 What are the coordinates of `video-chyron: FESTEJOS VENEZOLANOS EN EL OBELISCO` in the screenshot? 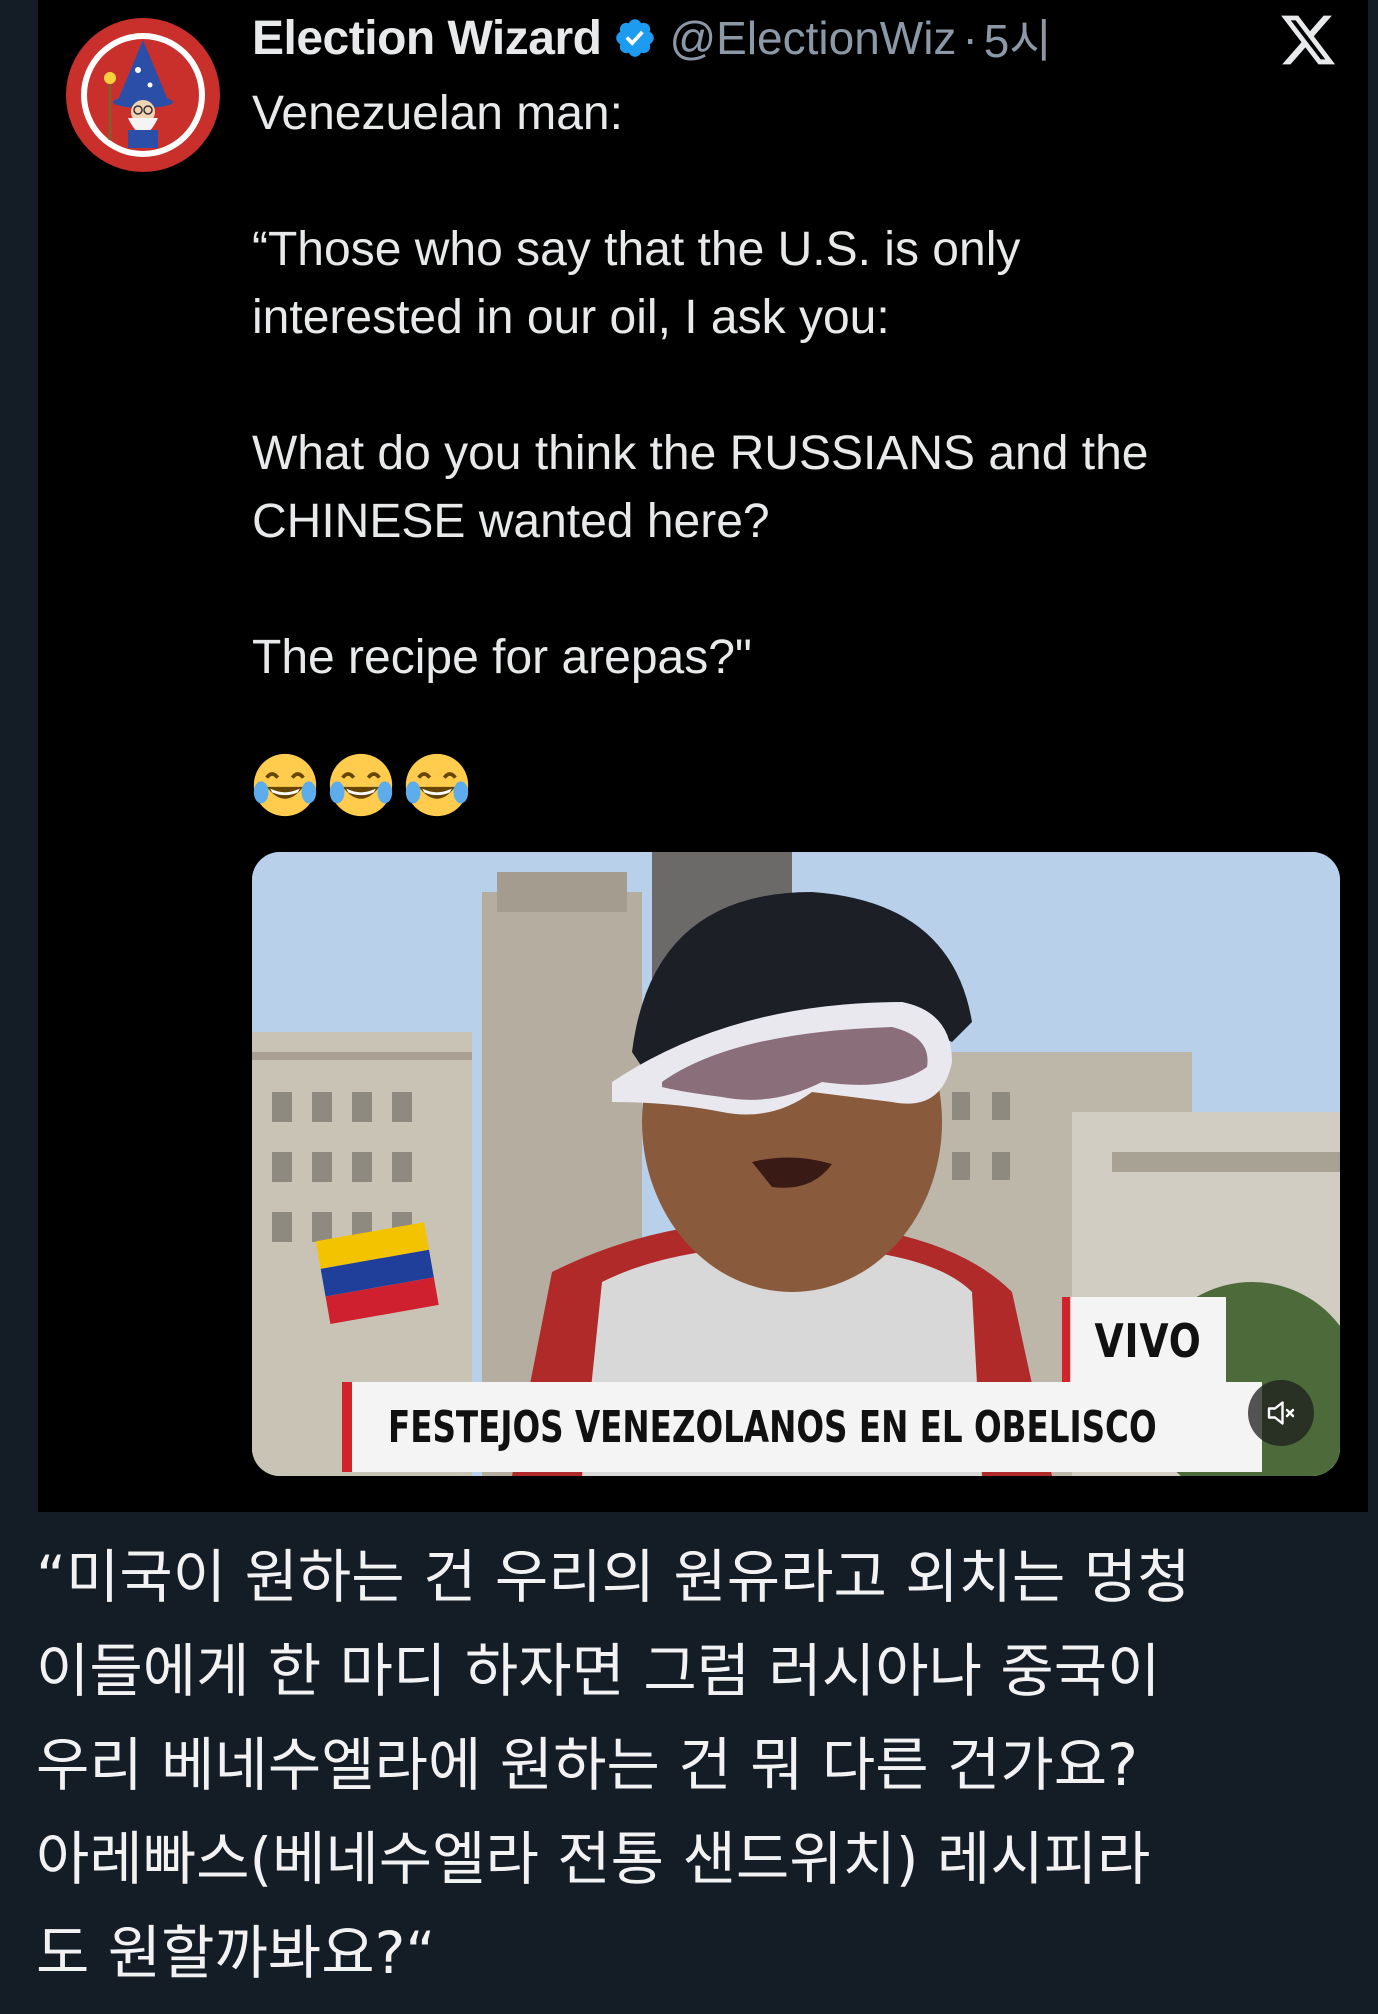 It's located at (802, 1427).